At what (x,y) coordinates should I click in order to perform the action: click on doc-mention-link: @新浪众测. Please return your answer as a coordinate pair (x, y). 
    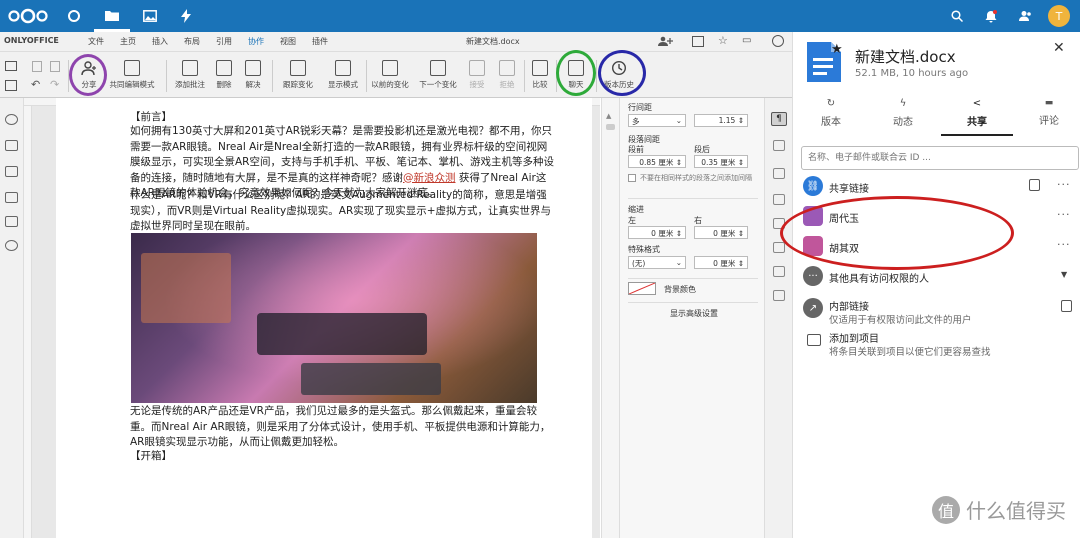
    Looking at the image, I should click on (429, 178).